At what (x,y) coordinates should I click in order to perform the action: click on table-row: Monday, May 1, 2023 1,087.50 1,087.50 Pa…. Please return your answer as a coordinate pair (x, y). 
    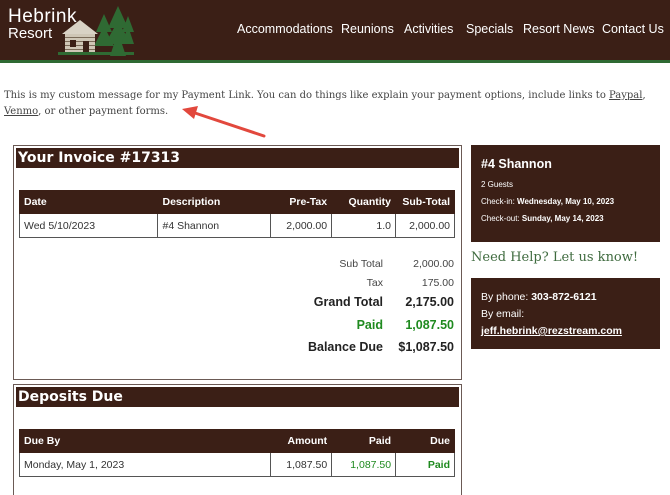
    Looking at the image, I should click on (236, 464).